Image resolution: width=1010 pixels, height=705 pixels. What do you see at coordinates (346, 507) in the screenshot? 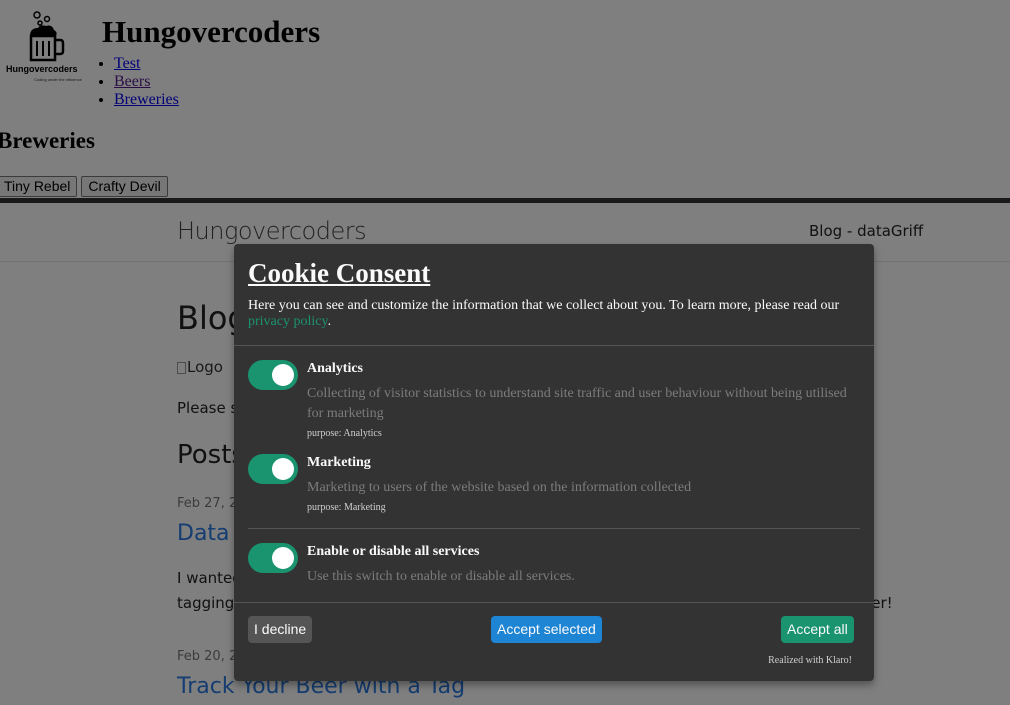
I see `service-purpose: purpose: Marketing` at bounding box center [346, 507].